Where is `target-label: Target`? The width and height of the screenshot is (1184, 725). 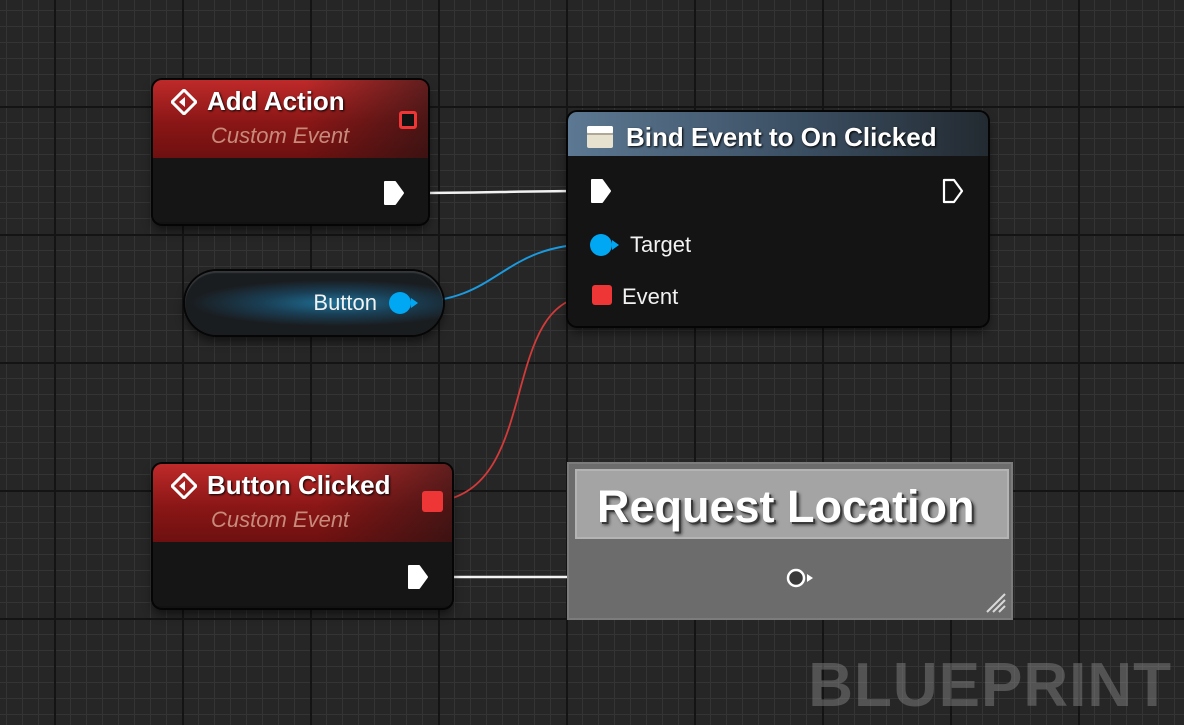 target-label: Target is located at coordinates (661, 244).